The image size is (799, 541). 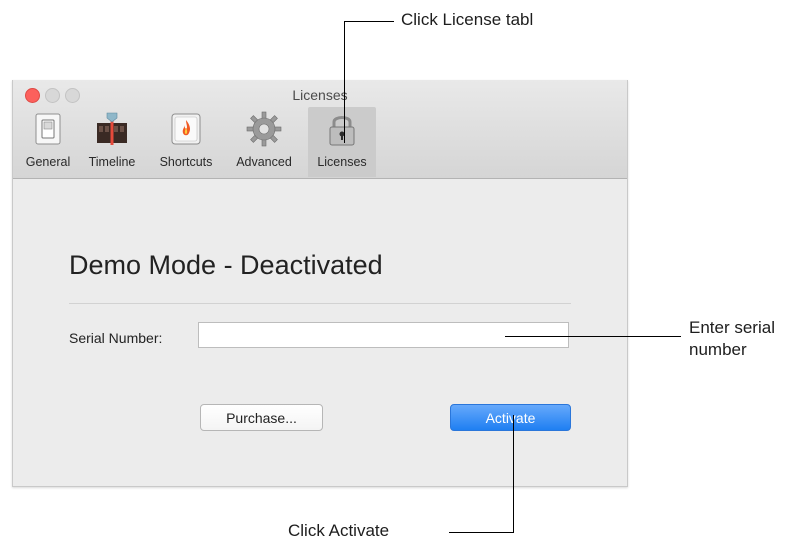 I want to click on tab-general: General, so click(x=48, y=142).